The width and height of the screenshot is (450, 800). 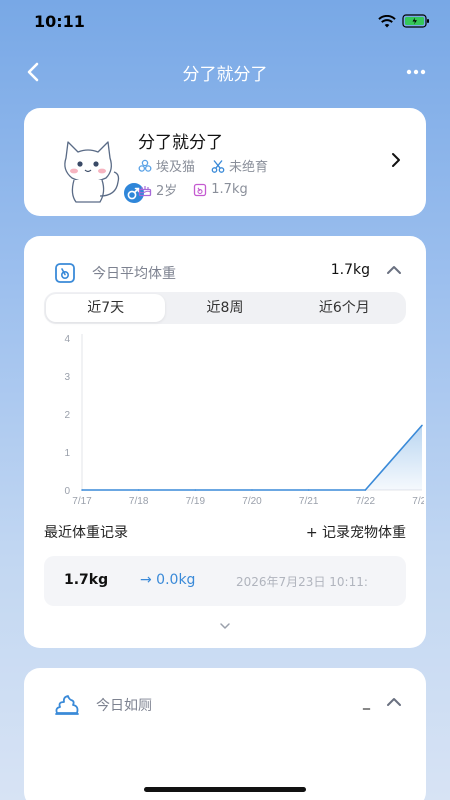 What do you see at coordinates (225, 22) in the screenshot?
I see `status-bar: 10:11` at bounding box center [225, 22].